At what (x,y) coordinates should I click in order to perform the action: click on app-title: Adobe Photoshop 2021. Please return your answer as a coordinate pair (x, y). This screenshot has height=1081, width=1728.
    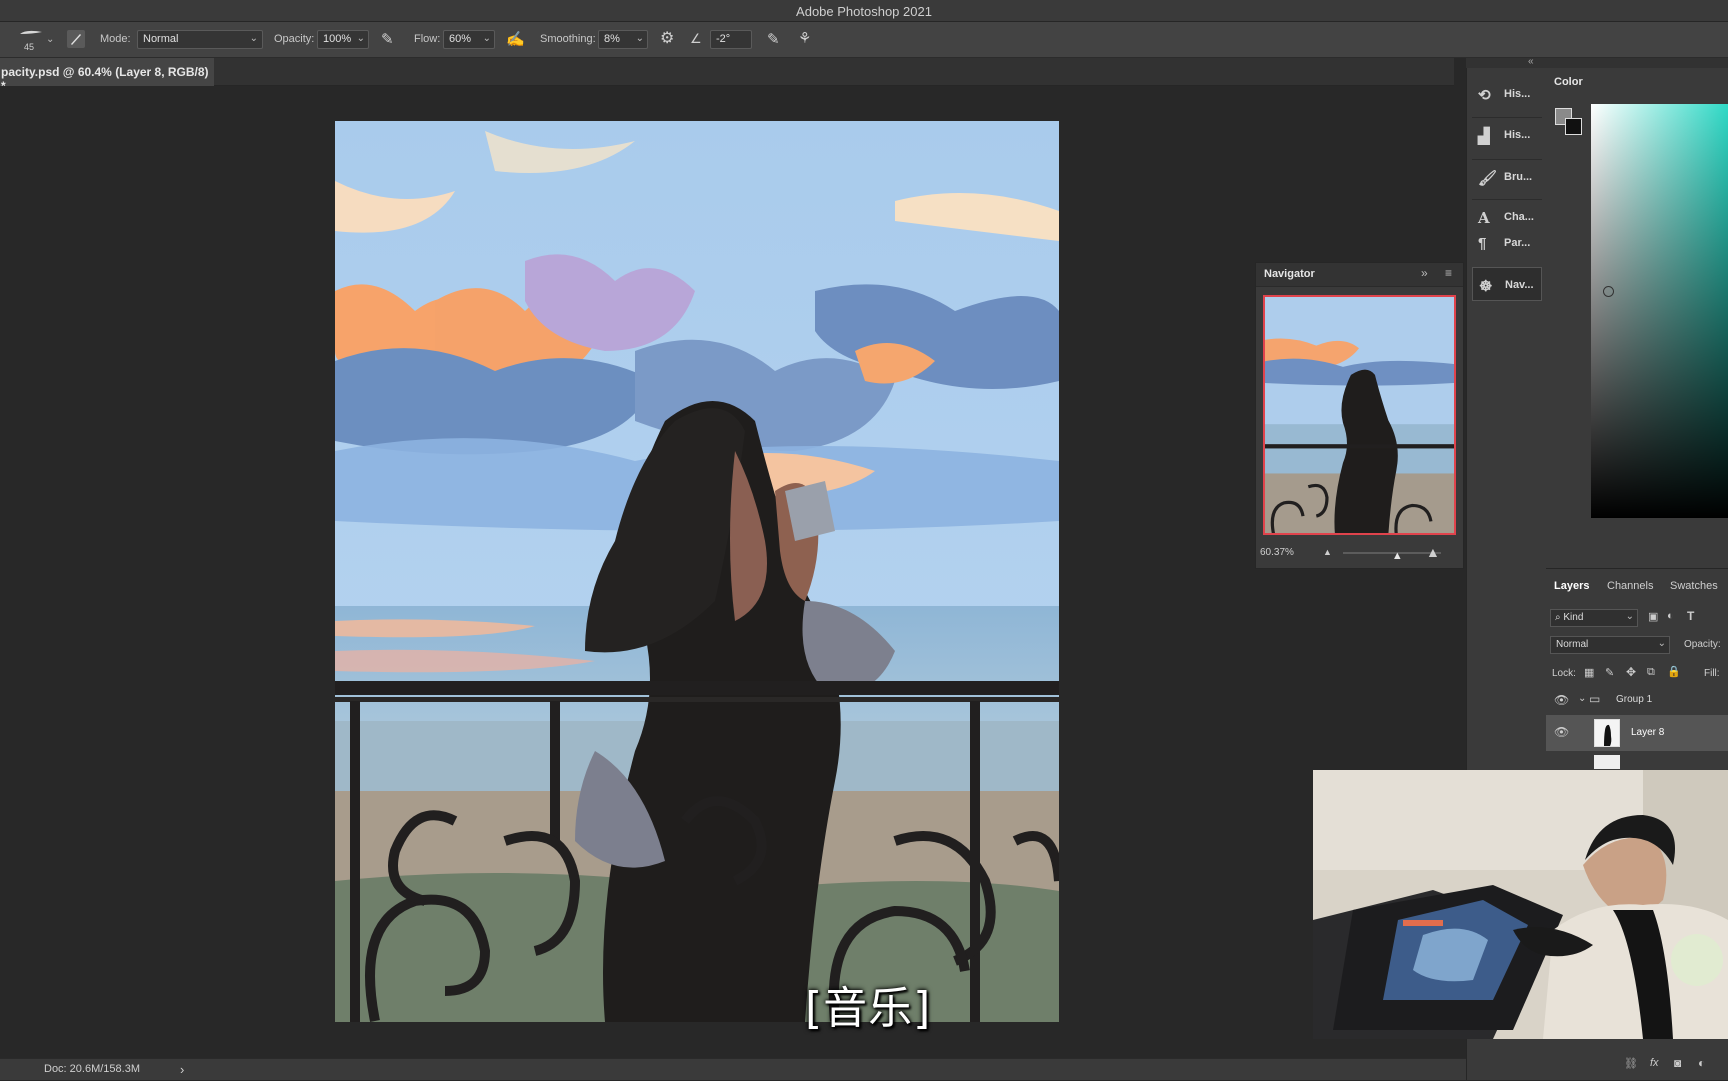
    Looking at the image, I should click on (864, 11).